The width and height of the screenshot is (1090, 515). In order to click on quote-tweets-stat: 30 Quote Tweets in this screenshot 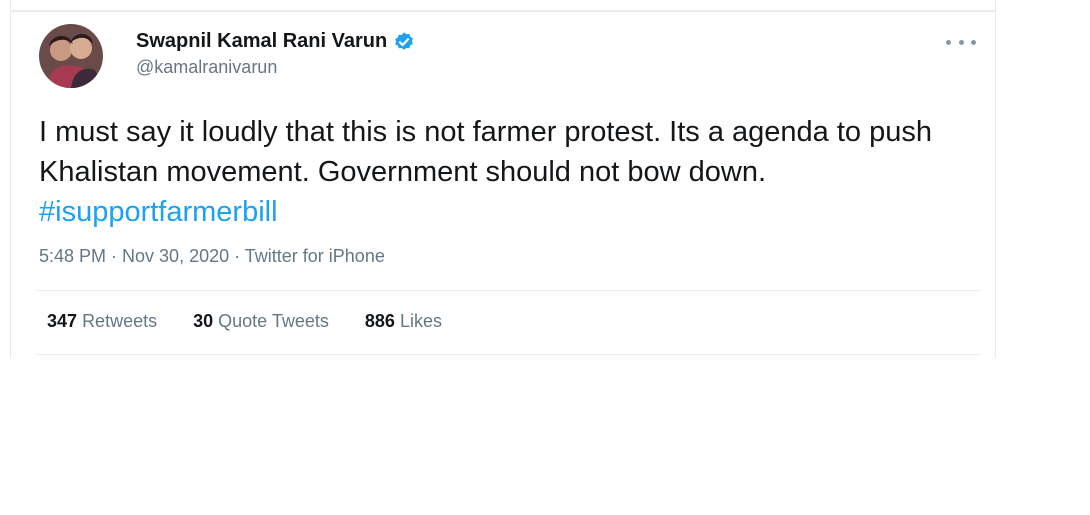, I will do `click(261, 321)`.